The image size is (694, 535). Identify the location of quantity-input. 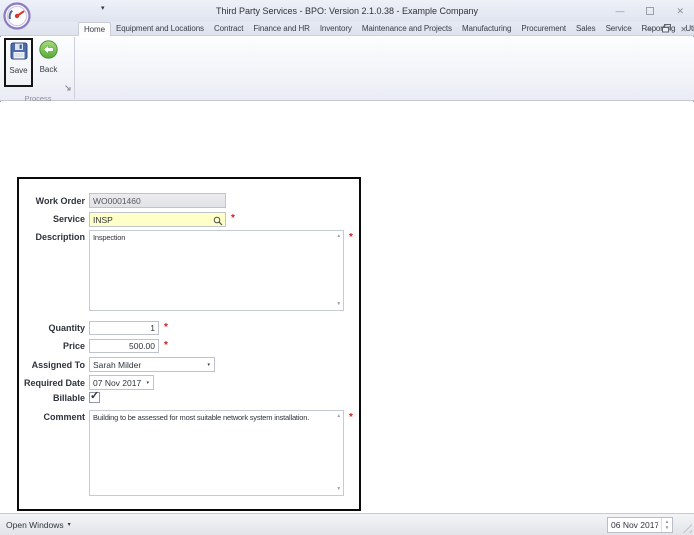
(124, 328).